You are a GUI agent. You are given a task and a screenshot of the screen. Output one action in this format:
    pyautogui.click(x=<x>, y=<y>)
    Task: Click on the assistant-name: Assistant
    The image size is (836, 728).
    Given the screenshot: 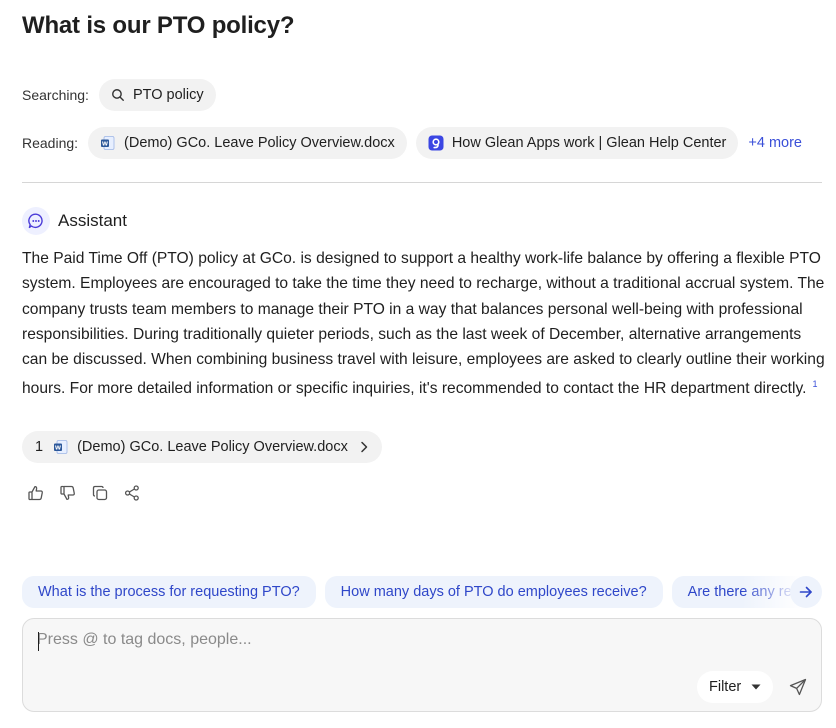 What is the action you would take?
    pyautogui.click(x=92, y=220)
    